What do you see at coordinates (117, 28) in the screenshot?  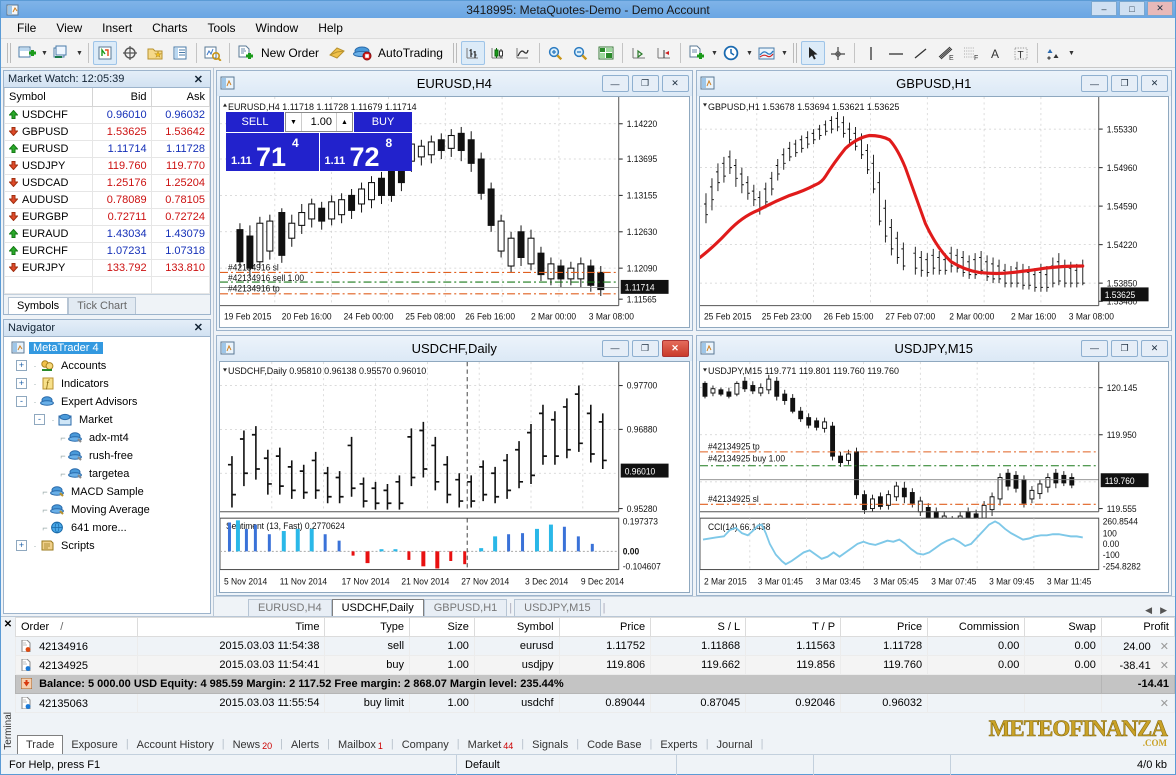 I see `menu-item-insert: Insert` at bounding box center [117, 28].